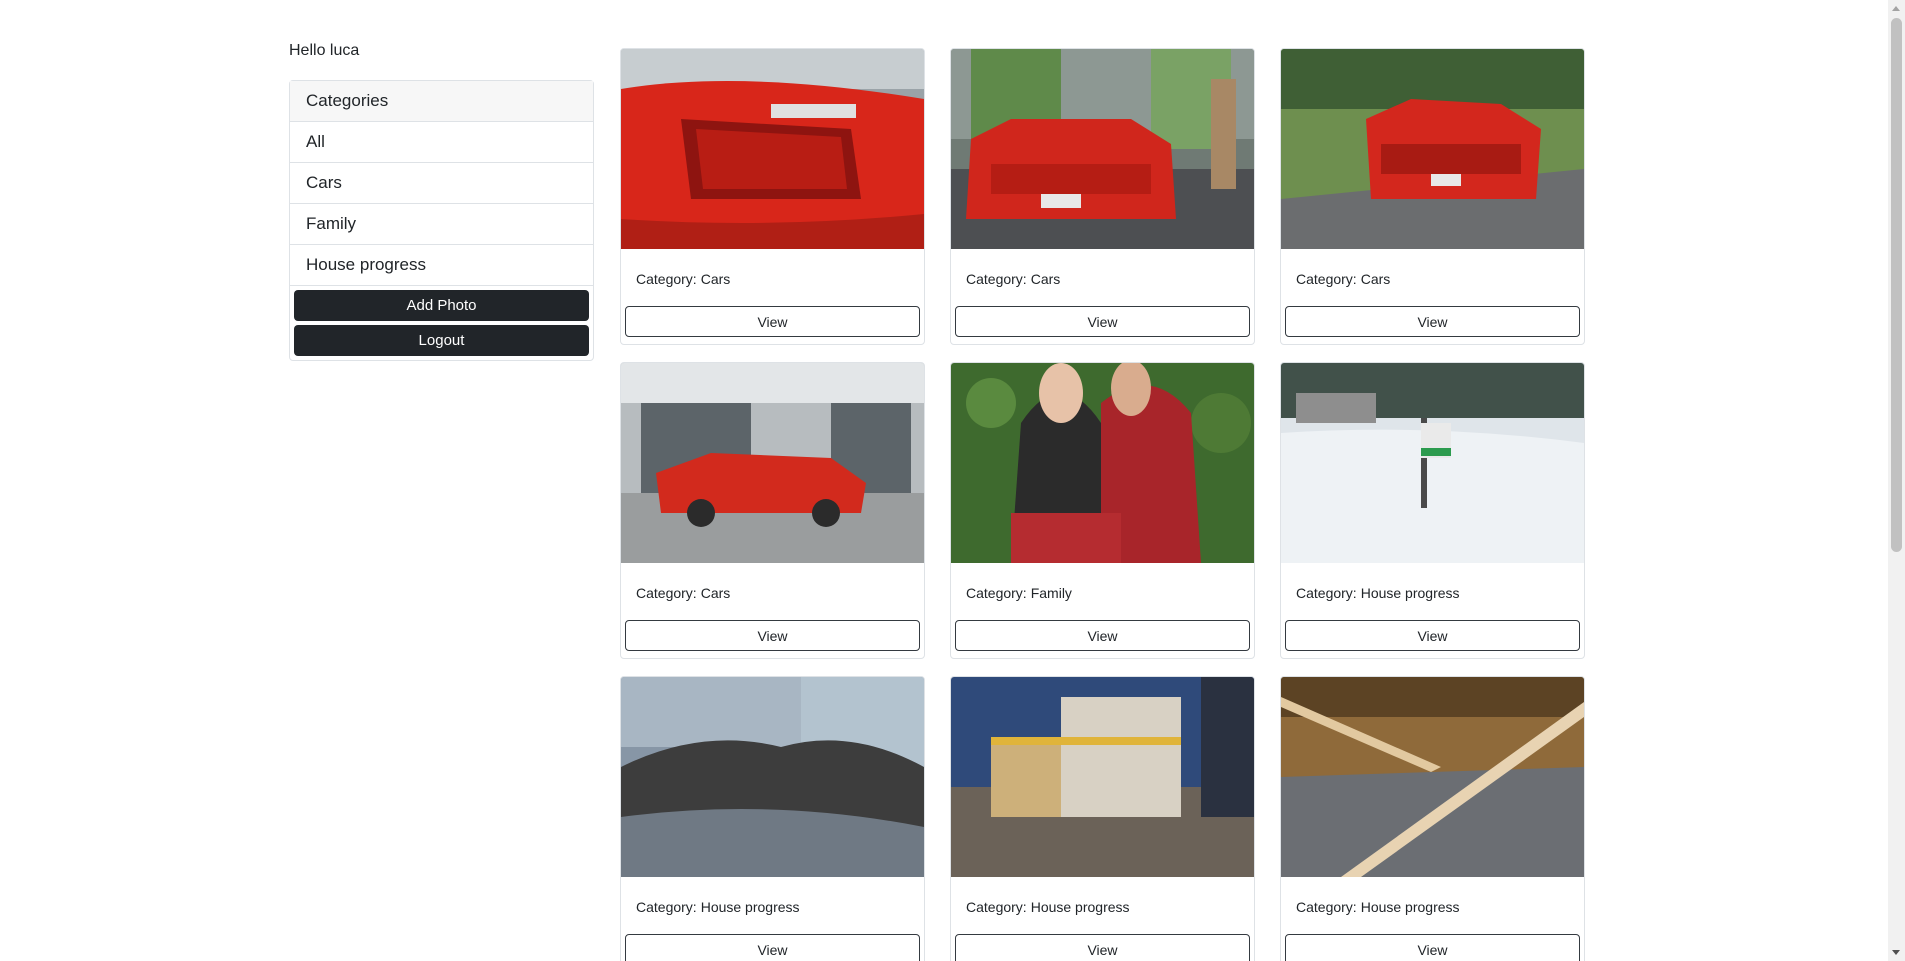  Describe the element at coordinates (1896, 285) in the screenshot. I see `scroll-thumb` at that location.